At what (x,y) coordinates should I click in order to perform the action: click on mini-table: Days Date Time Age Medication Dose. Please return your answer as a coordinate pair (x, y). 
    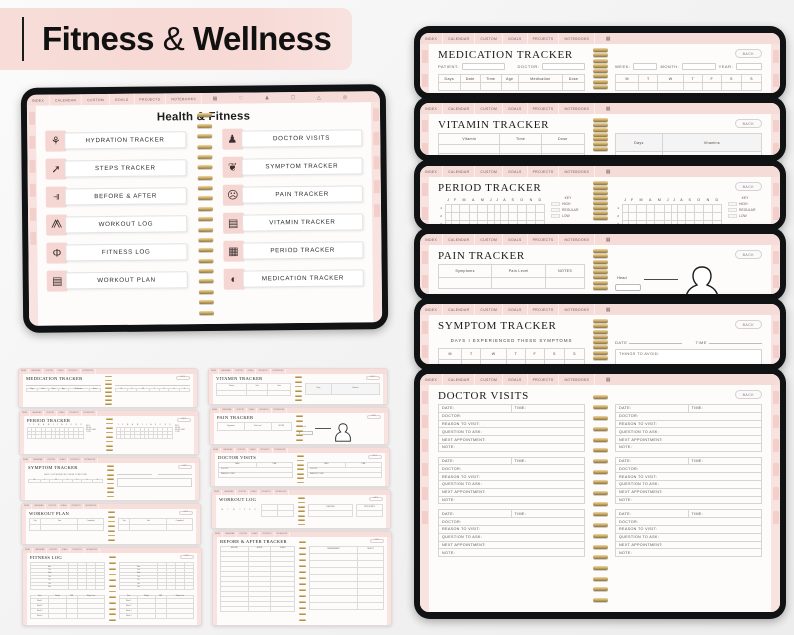
    Looking at the image, I should click on (63, 389).